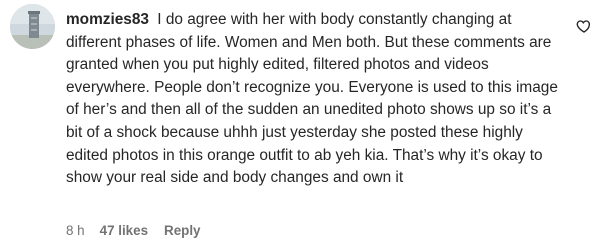  Describe the element at coordinates (182, 230) in the screenshot. I see `reply-button: Reply` at that location.